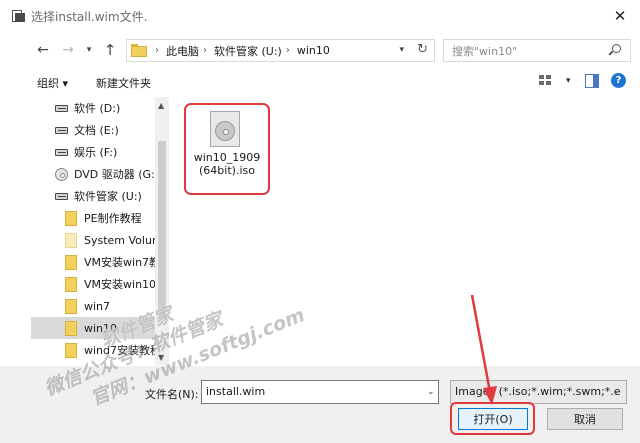 The image size is (640, 443). I want to click on close-button: ✕, so click(620, 16).